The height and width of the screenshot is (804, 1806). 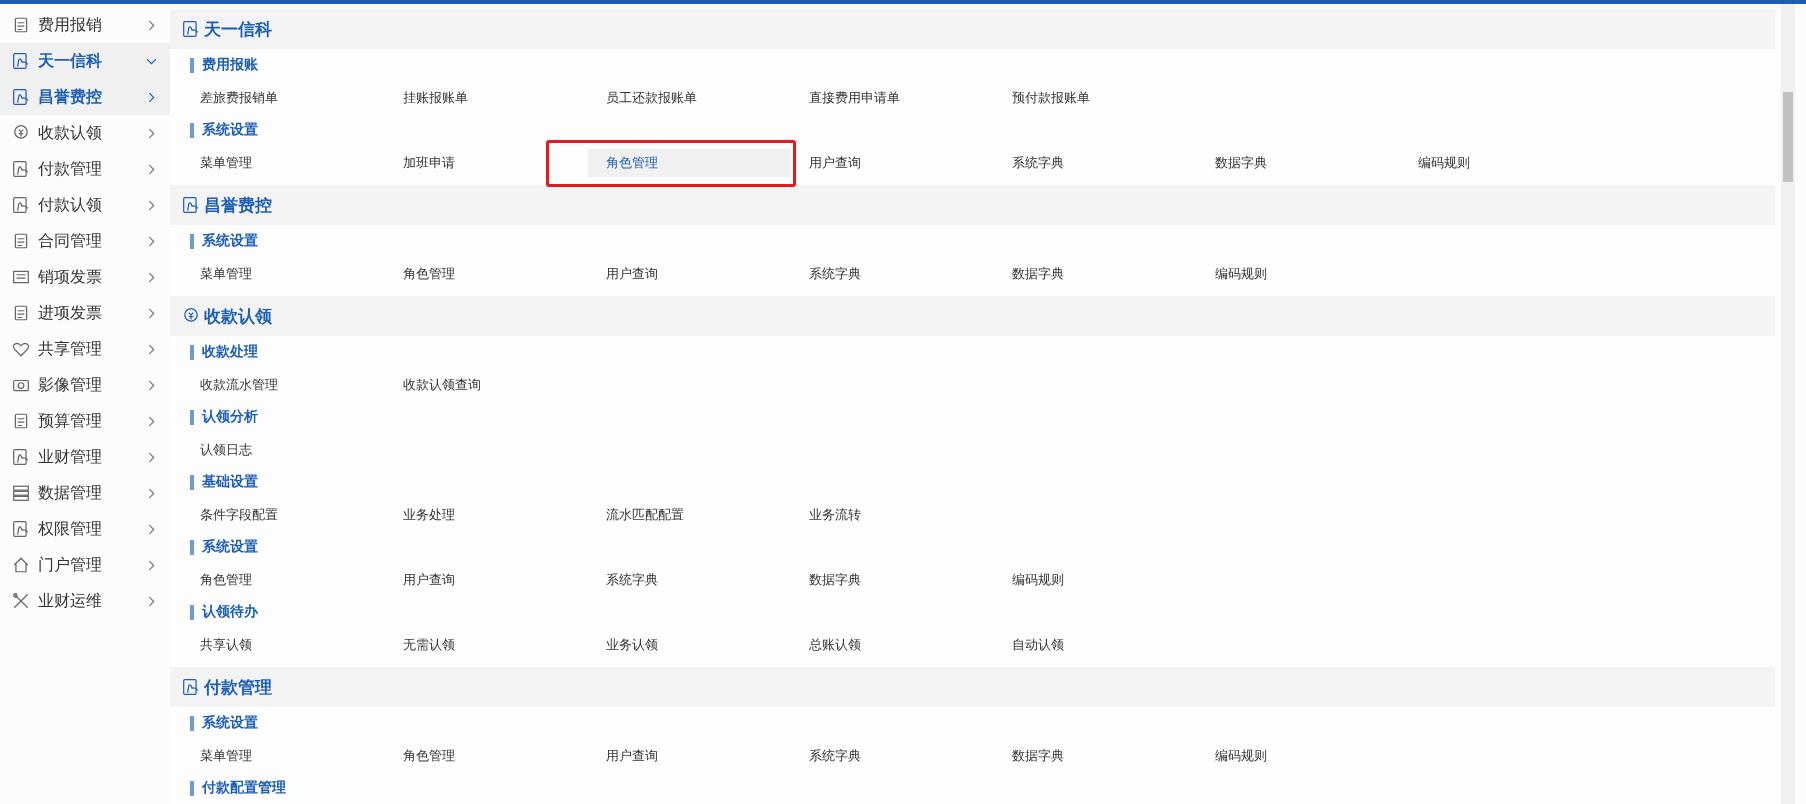 What do you see at coordinates (21, 565) in the screenshot?
I see `house-icon` at bounding box center [21, 565].